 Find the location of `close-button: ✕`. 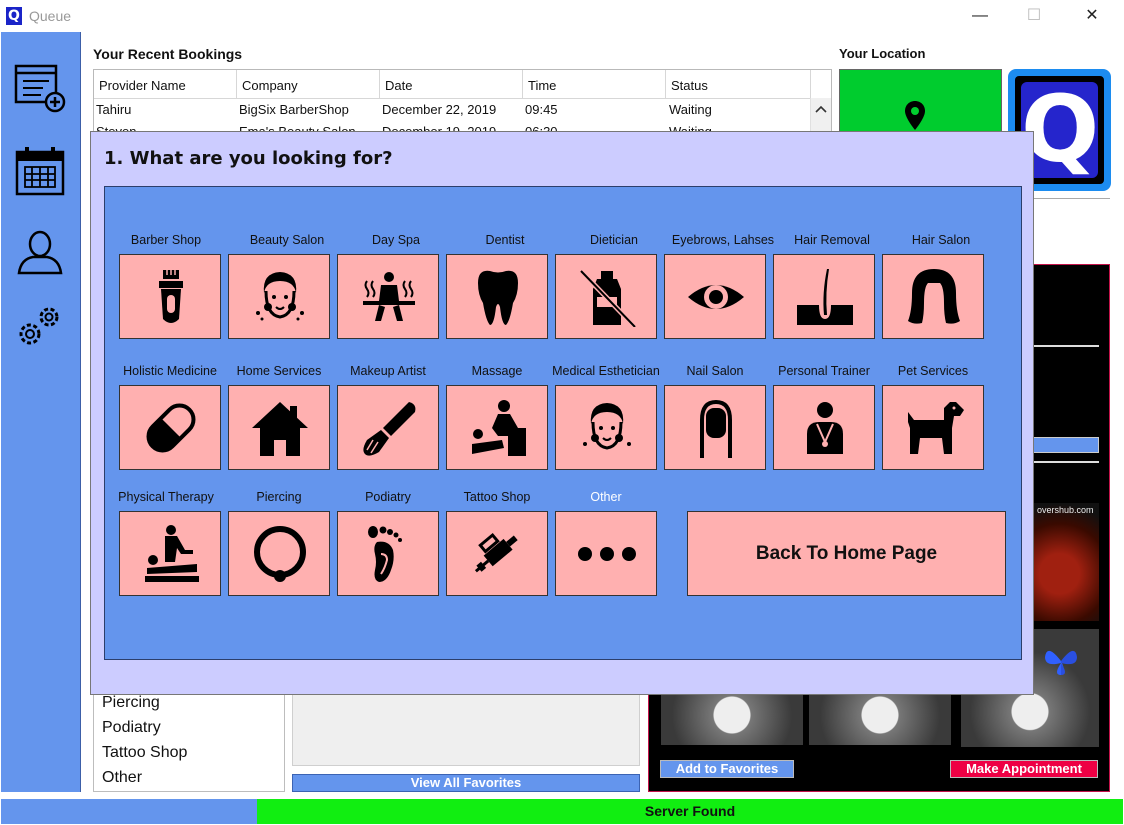

close-button: ✕ is located at coordinates (1092, 16).